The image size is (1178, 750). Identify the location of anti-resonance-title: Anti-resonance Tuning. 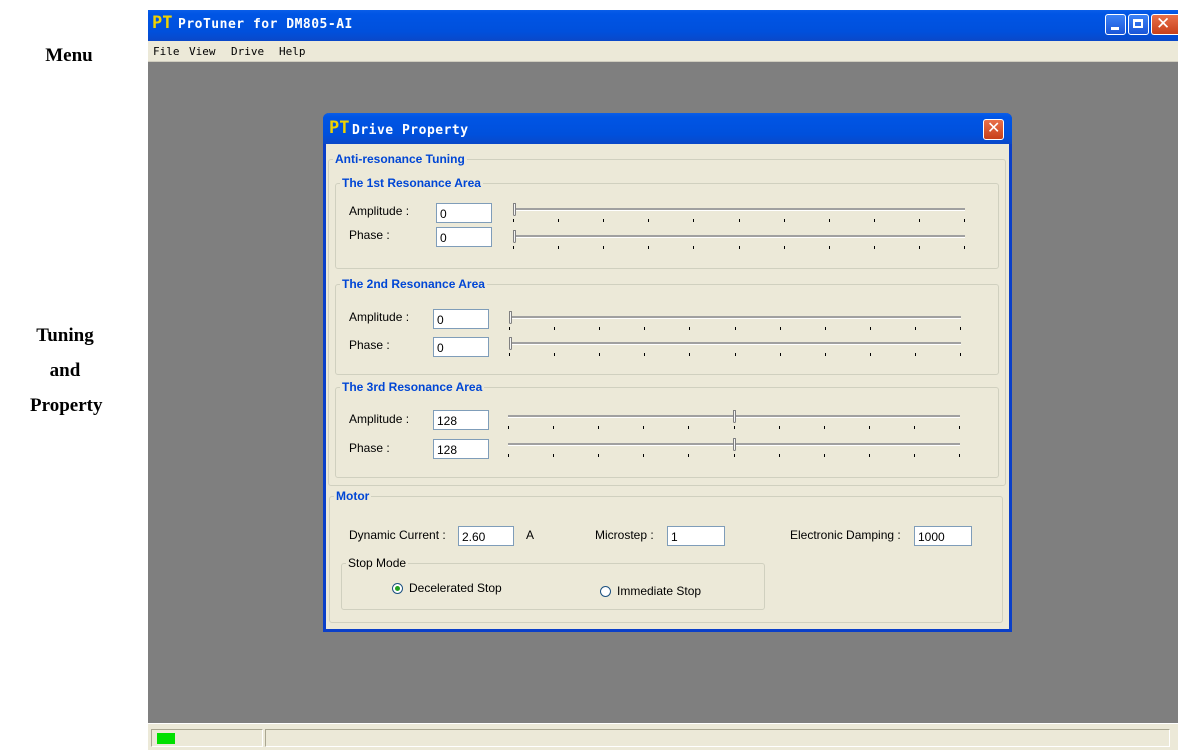
(400, 159).